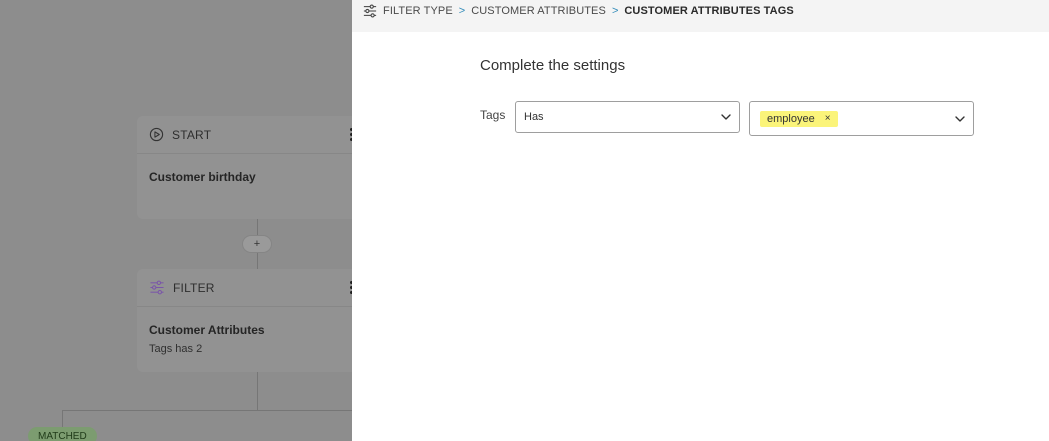 The height and width of the screenshot is (441, 1049). Describe the element at coordinates (791, 118) in the screenshot. I see `tag-chip-label: employee` at that location.